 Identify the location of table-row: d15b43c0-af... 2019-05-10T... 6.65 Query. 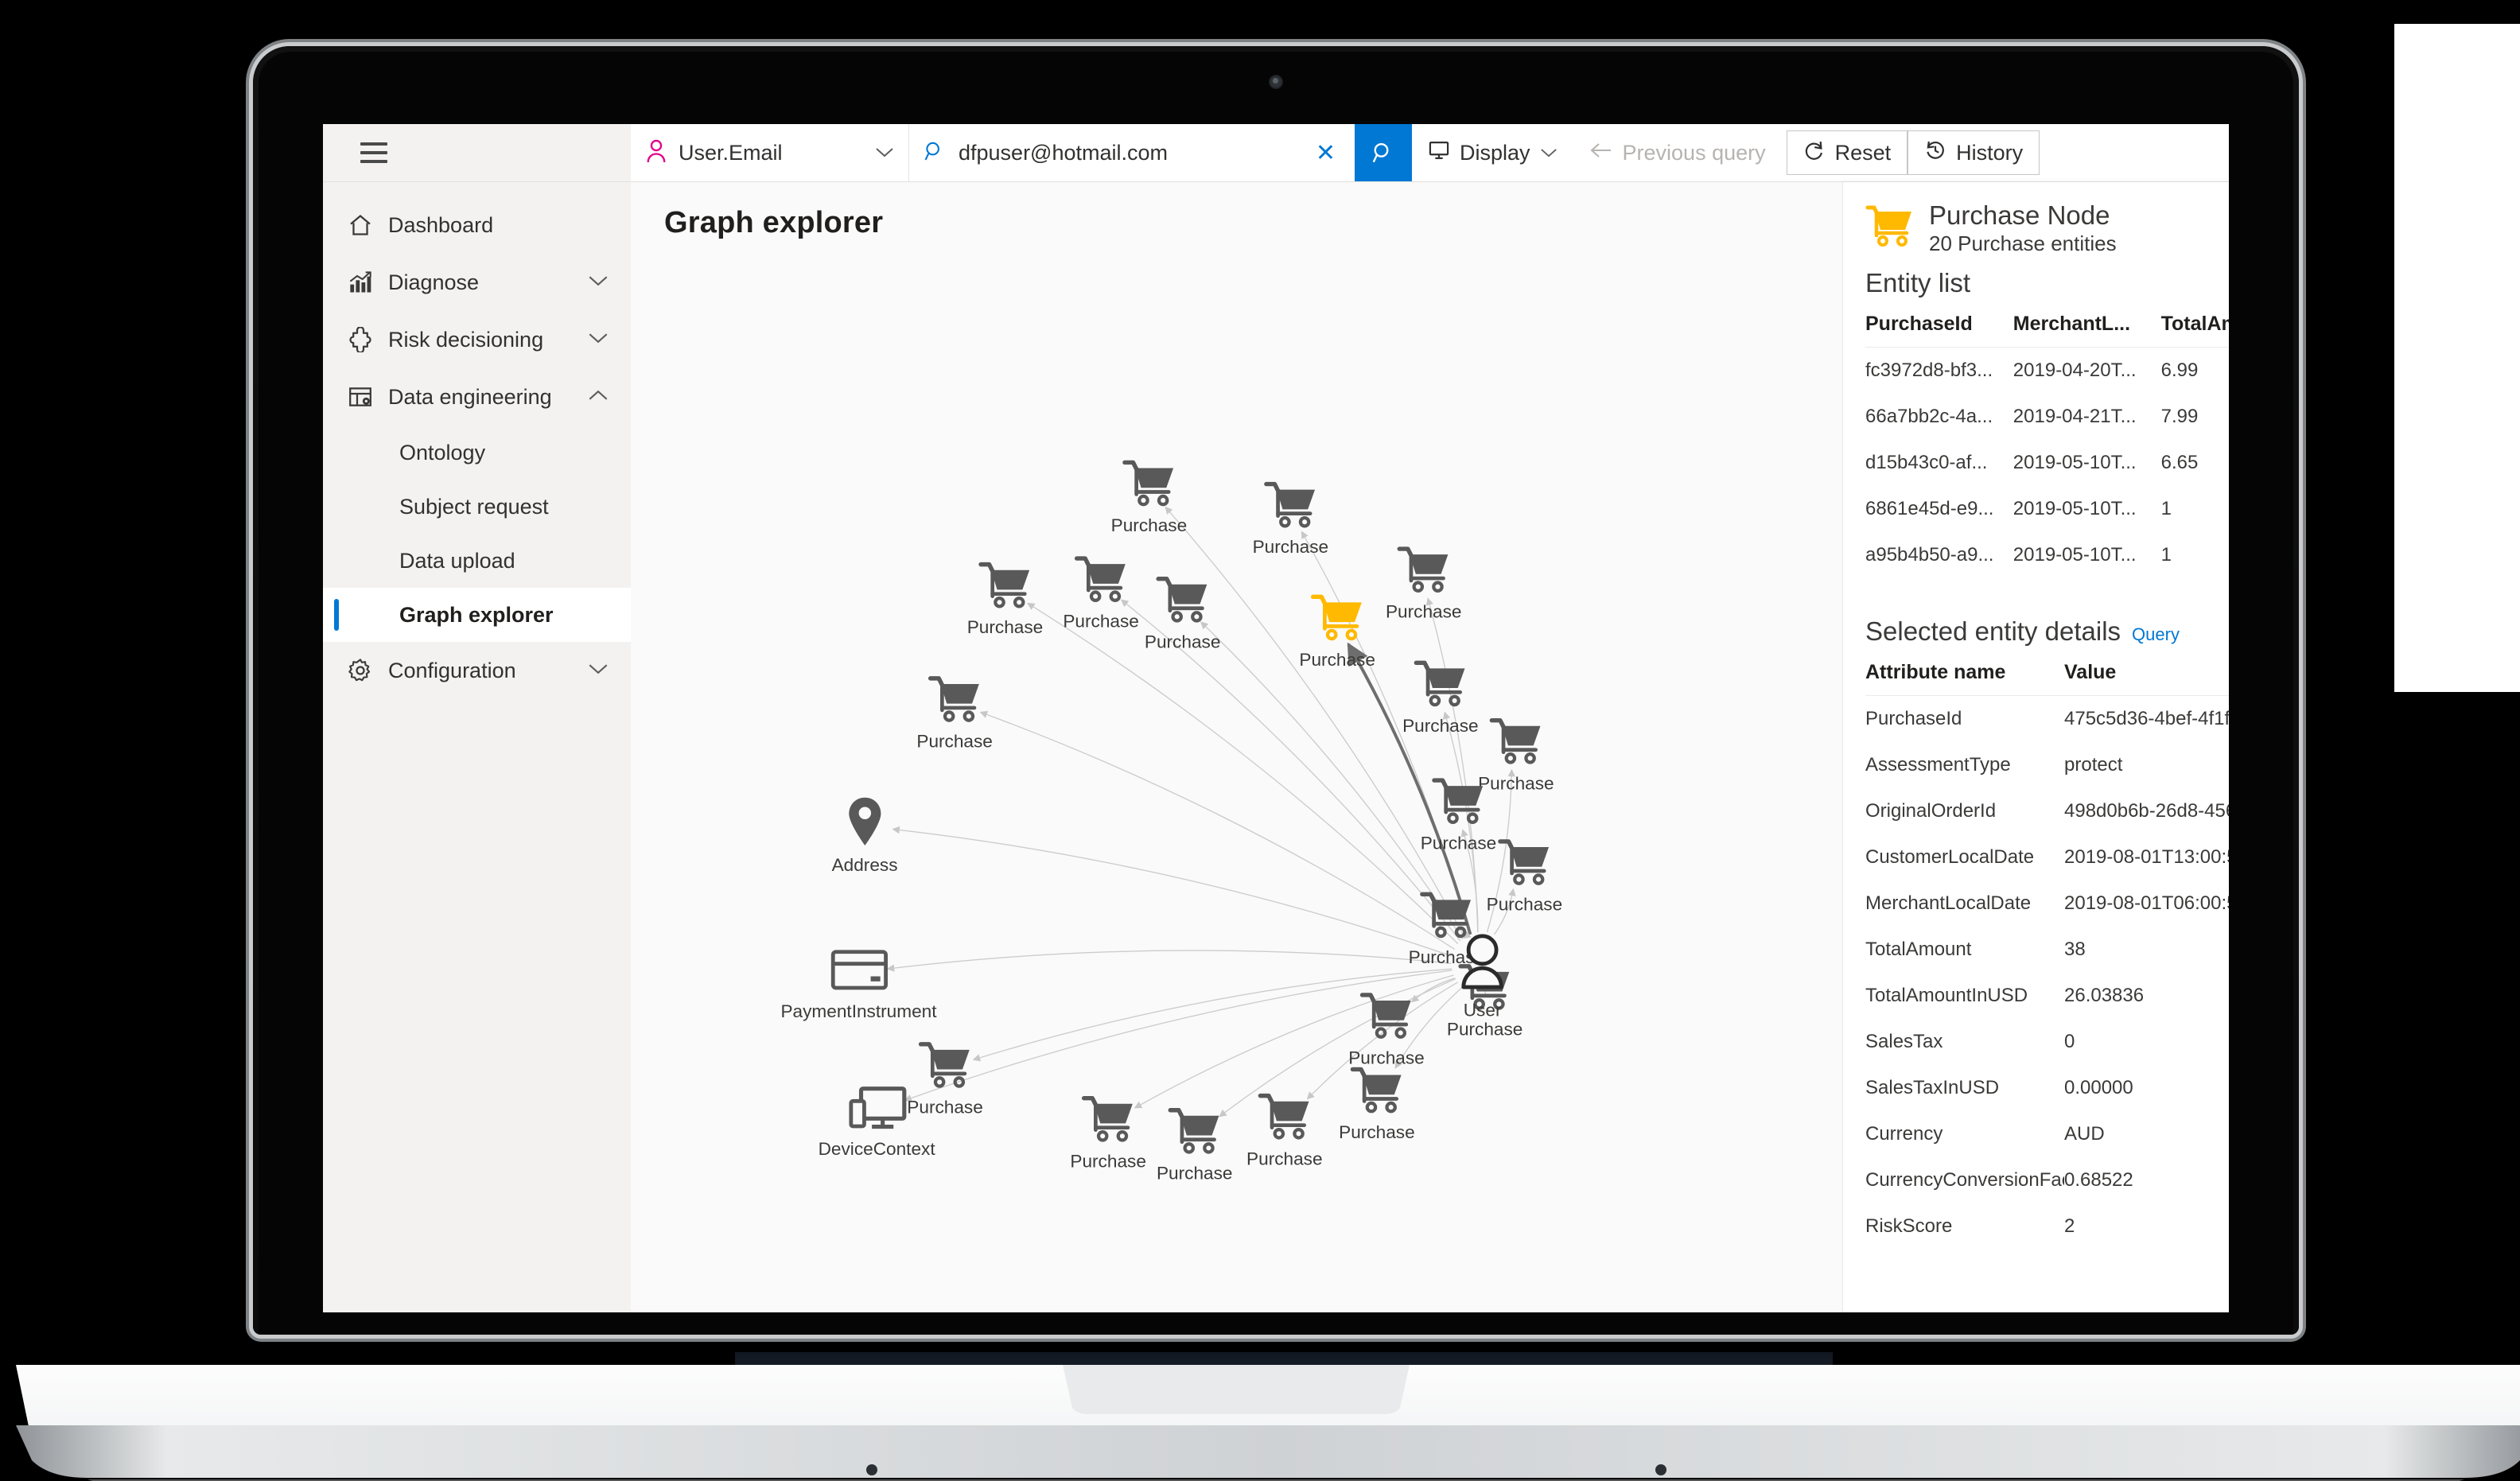
(2047, 463).